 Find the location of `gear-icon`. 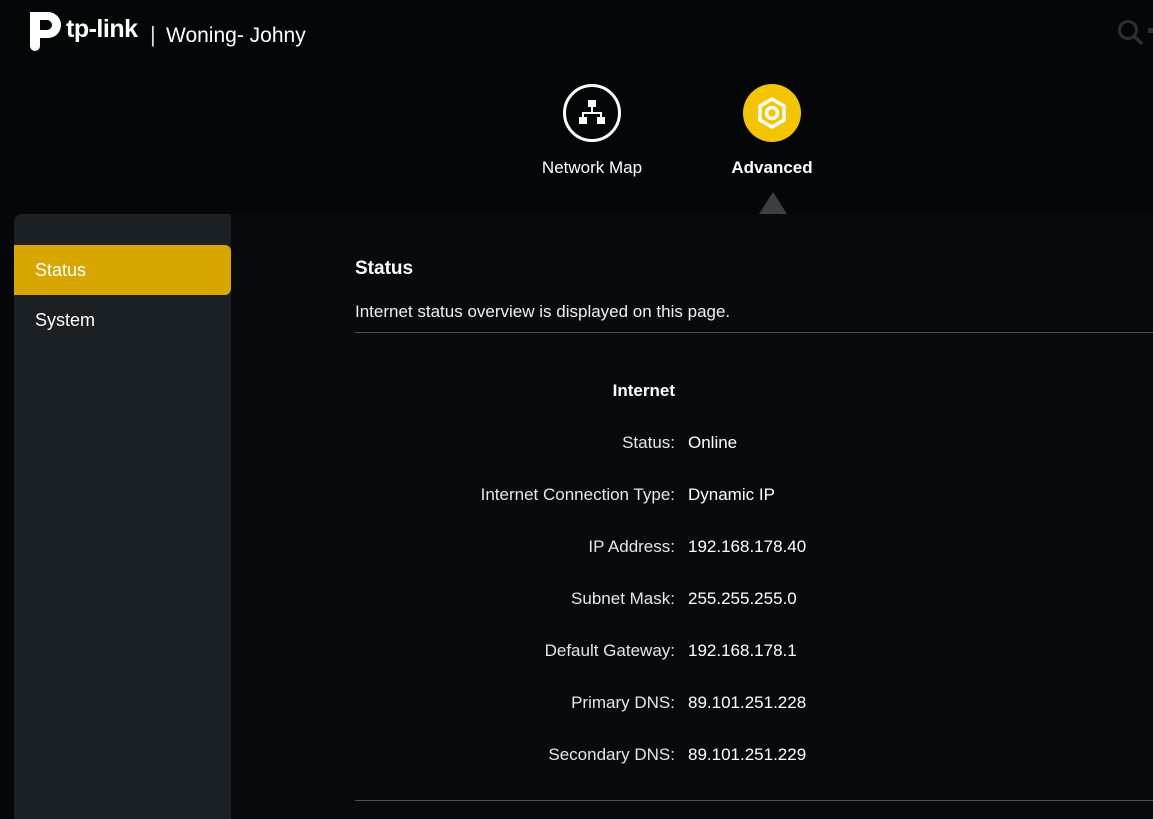

gear-icon is located at coordinates (772, 113).